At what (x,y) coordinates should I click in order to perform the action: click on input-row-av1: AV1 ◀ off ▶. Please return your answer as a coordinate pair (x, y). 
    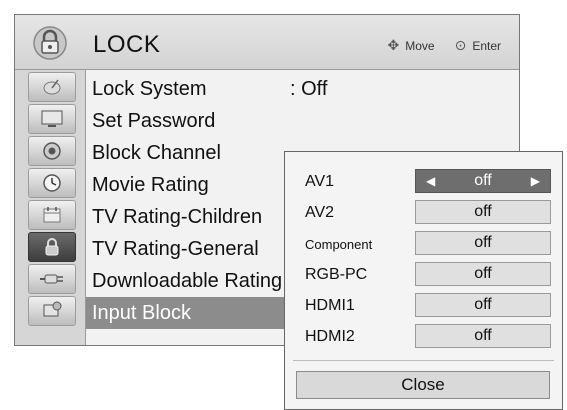
    Looking at the image, I should click on (423, 182).